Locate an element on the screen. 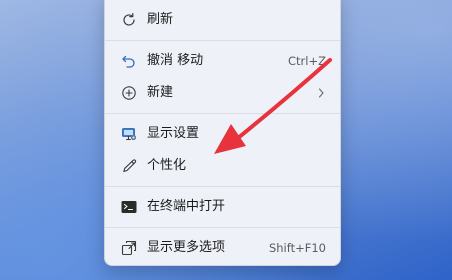 The width and height of the screenshot is (452, 280). display-settings-icon is located at coordinates (129, 134).